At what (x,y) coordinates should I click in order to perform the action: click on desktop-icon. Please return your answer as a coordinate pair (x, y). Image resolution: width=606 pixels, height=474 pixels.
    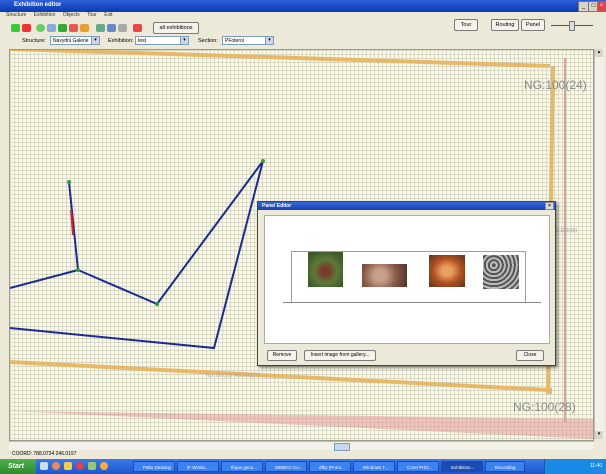
    Looking at the image, I should click on (44, 466).